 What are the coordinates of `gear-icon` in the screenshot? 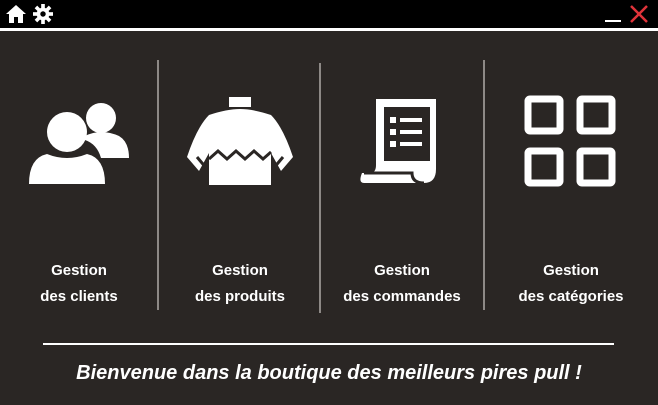 It's located at (43, 16).